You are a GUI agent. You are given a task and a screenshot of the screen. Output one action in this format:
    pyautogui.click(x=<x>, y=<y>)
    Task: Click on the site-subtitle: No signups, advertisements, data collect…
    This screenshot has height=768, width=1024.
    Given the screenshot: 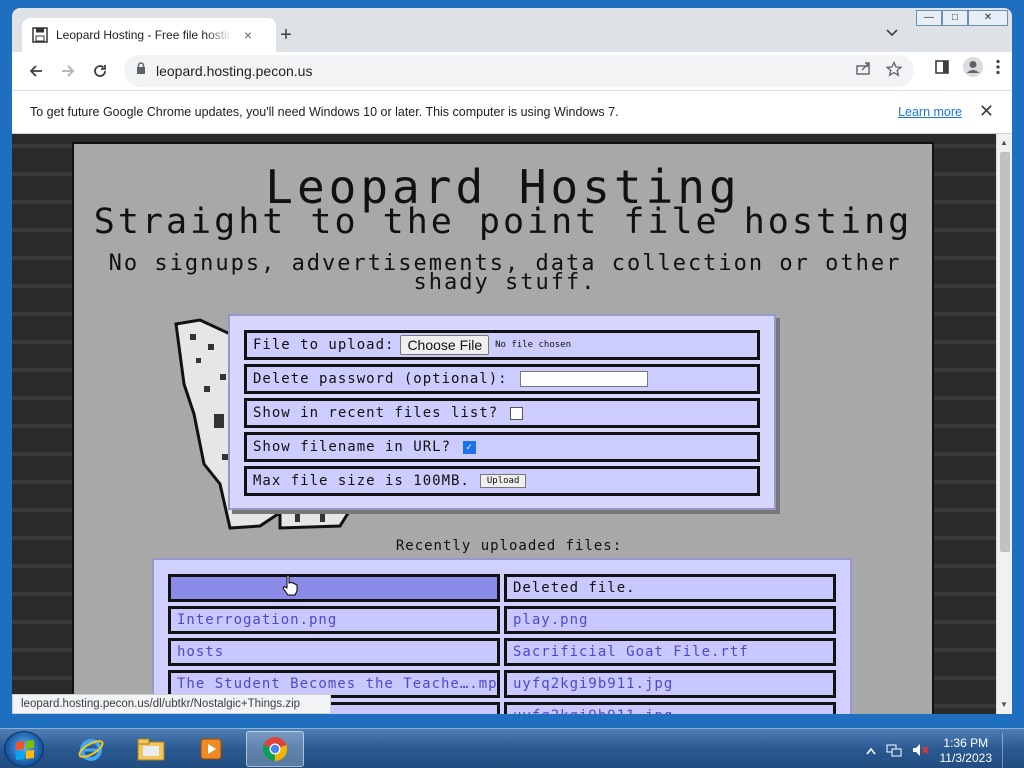 What is the action you would take?
    pyautogui.click(x=505, y=273)
    